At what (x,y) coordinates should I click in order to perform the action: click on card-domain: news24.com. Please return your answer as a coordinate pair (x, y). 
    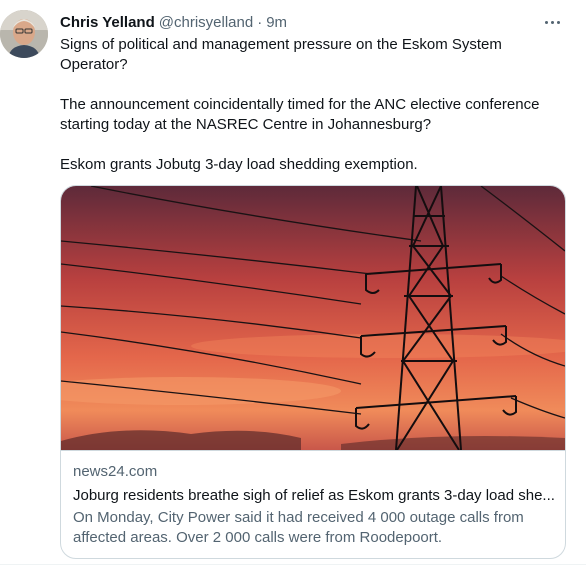
    Looking at the image, I should click on (115, 471).